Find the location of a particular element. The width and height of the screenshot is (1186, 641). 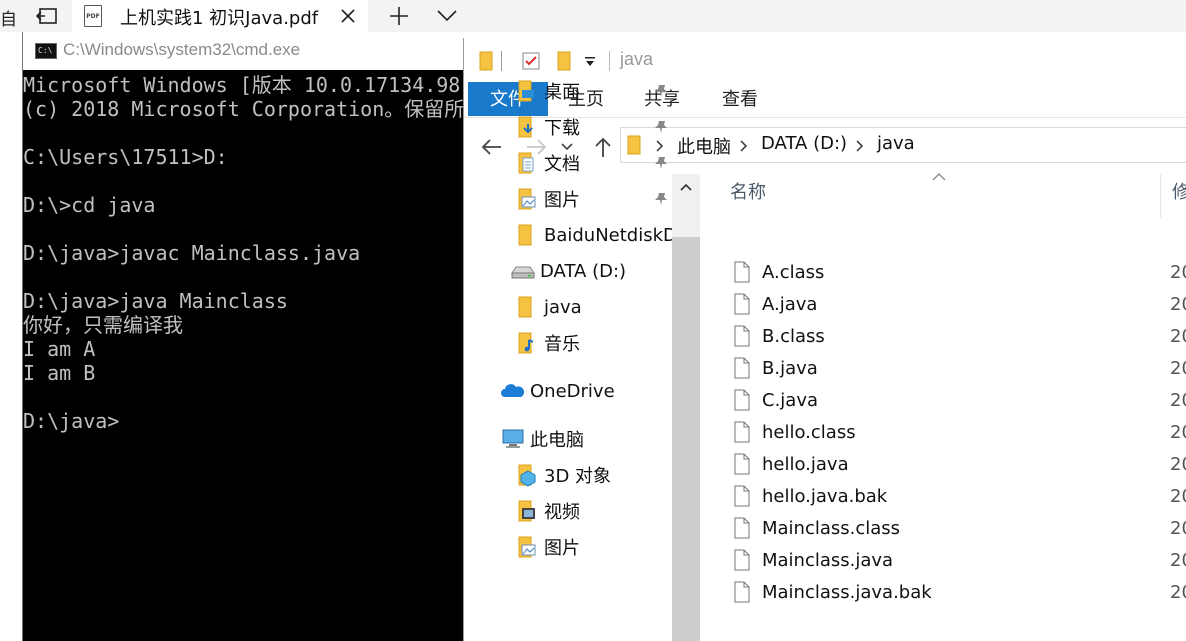

close-tab-icon is located at coordinates (348, 16).